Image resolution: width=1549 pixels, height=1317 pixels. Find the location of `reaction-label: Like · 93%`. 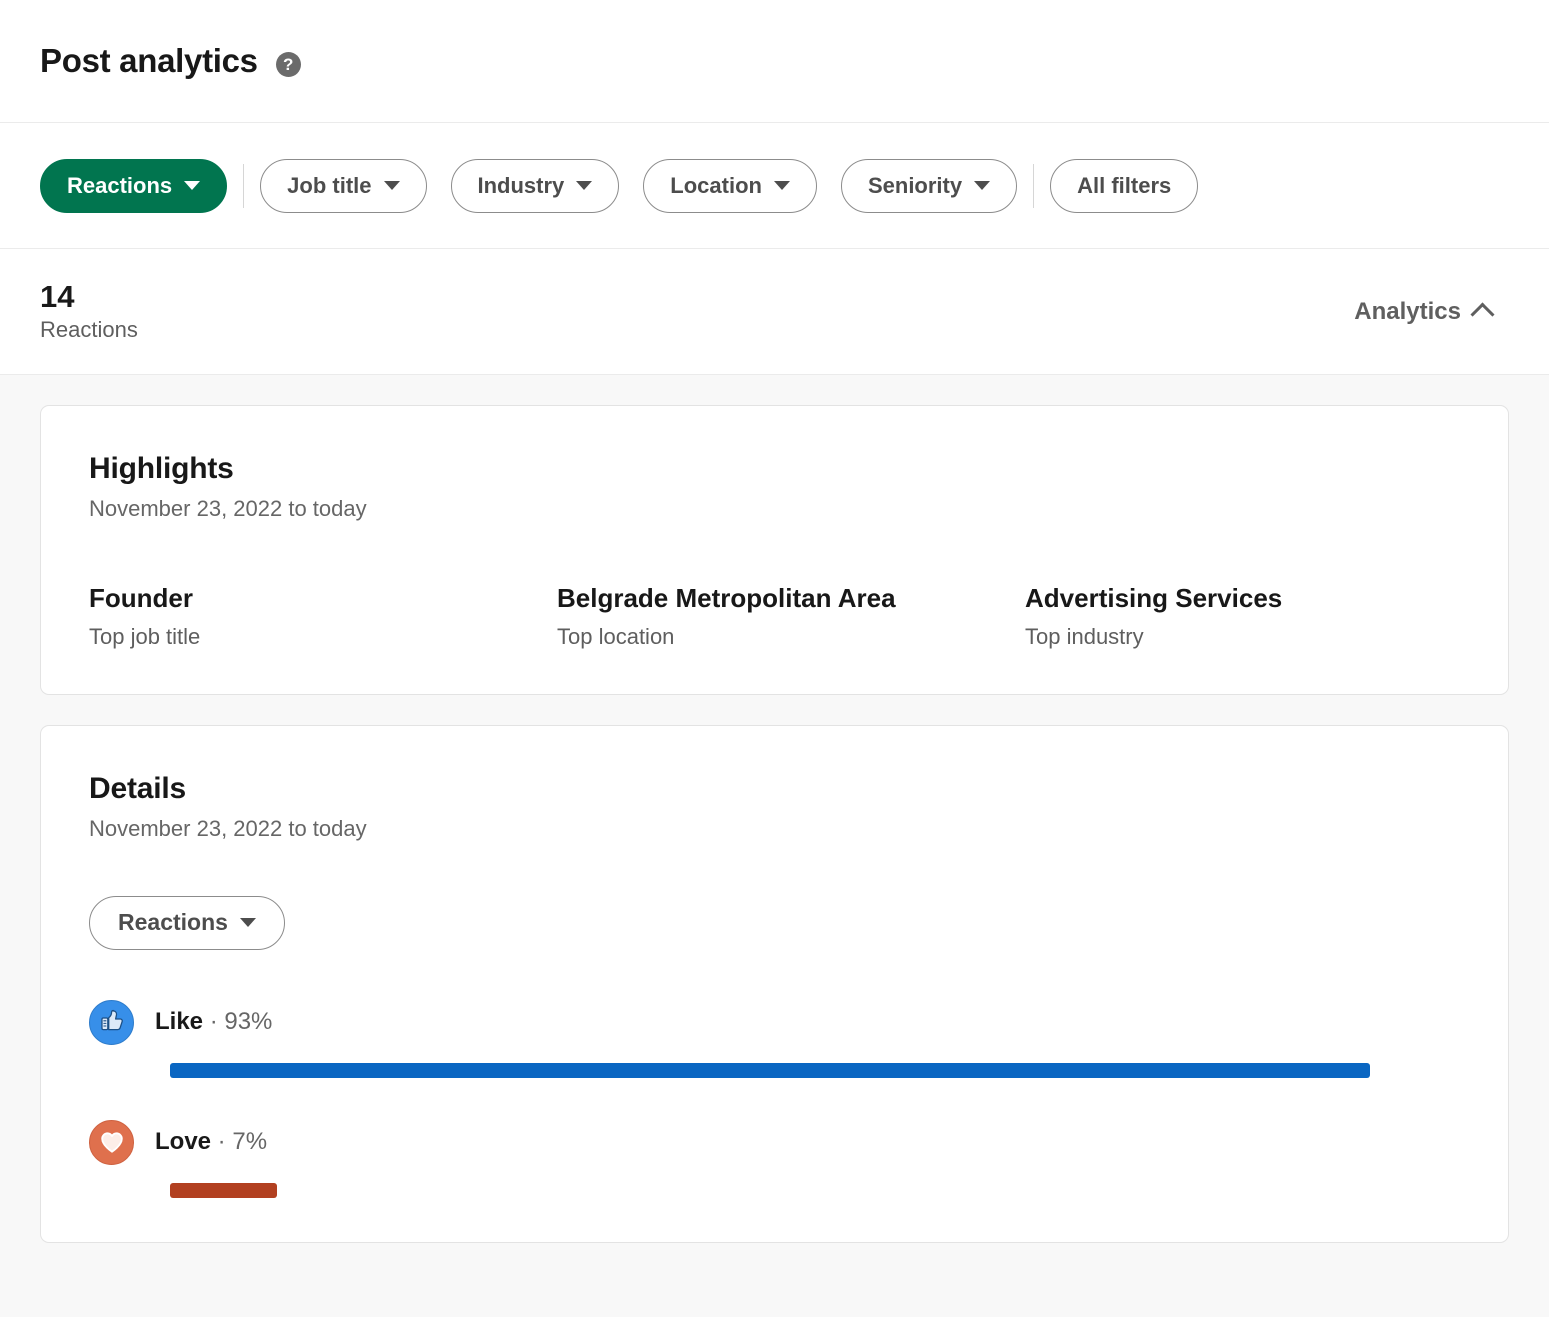

reaction-label: Like · 93% is located at coordinates (214, 1021).